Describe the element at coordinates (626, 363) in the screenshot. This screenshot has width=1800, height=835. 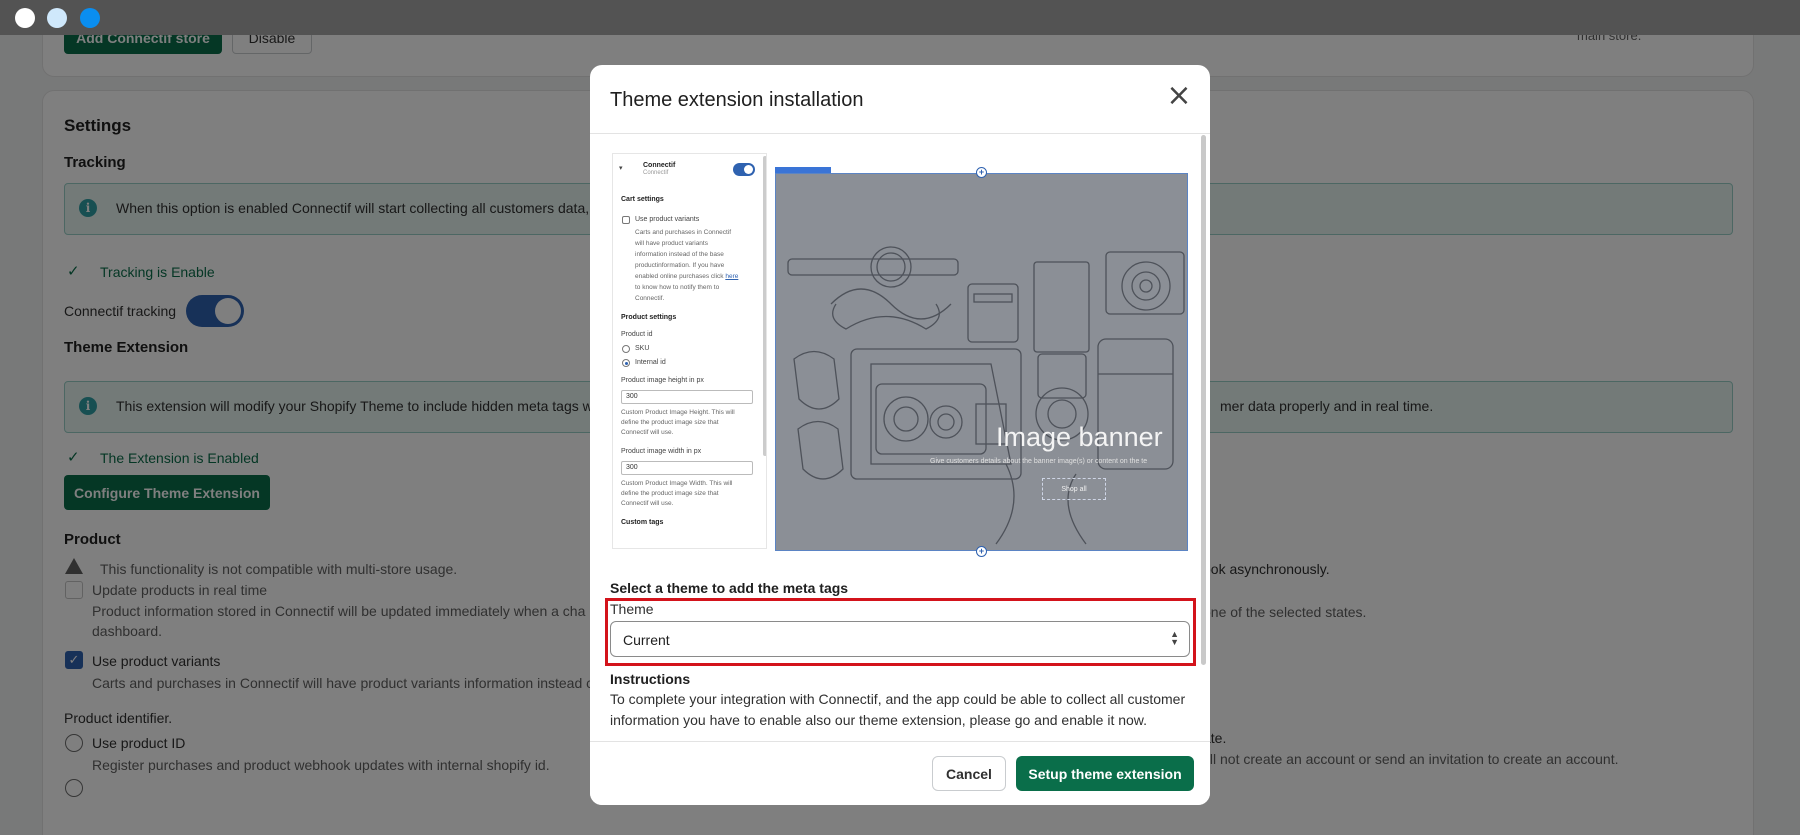
I see `preview-radio-internal-id` at that location.